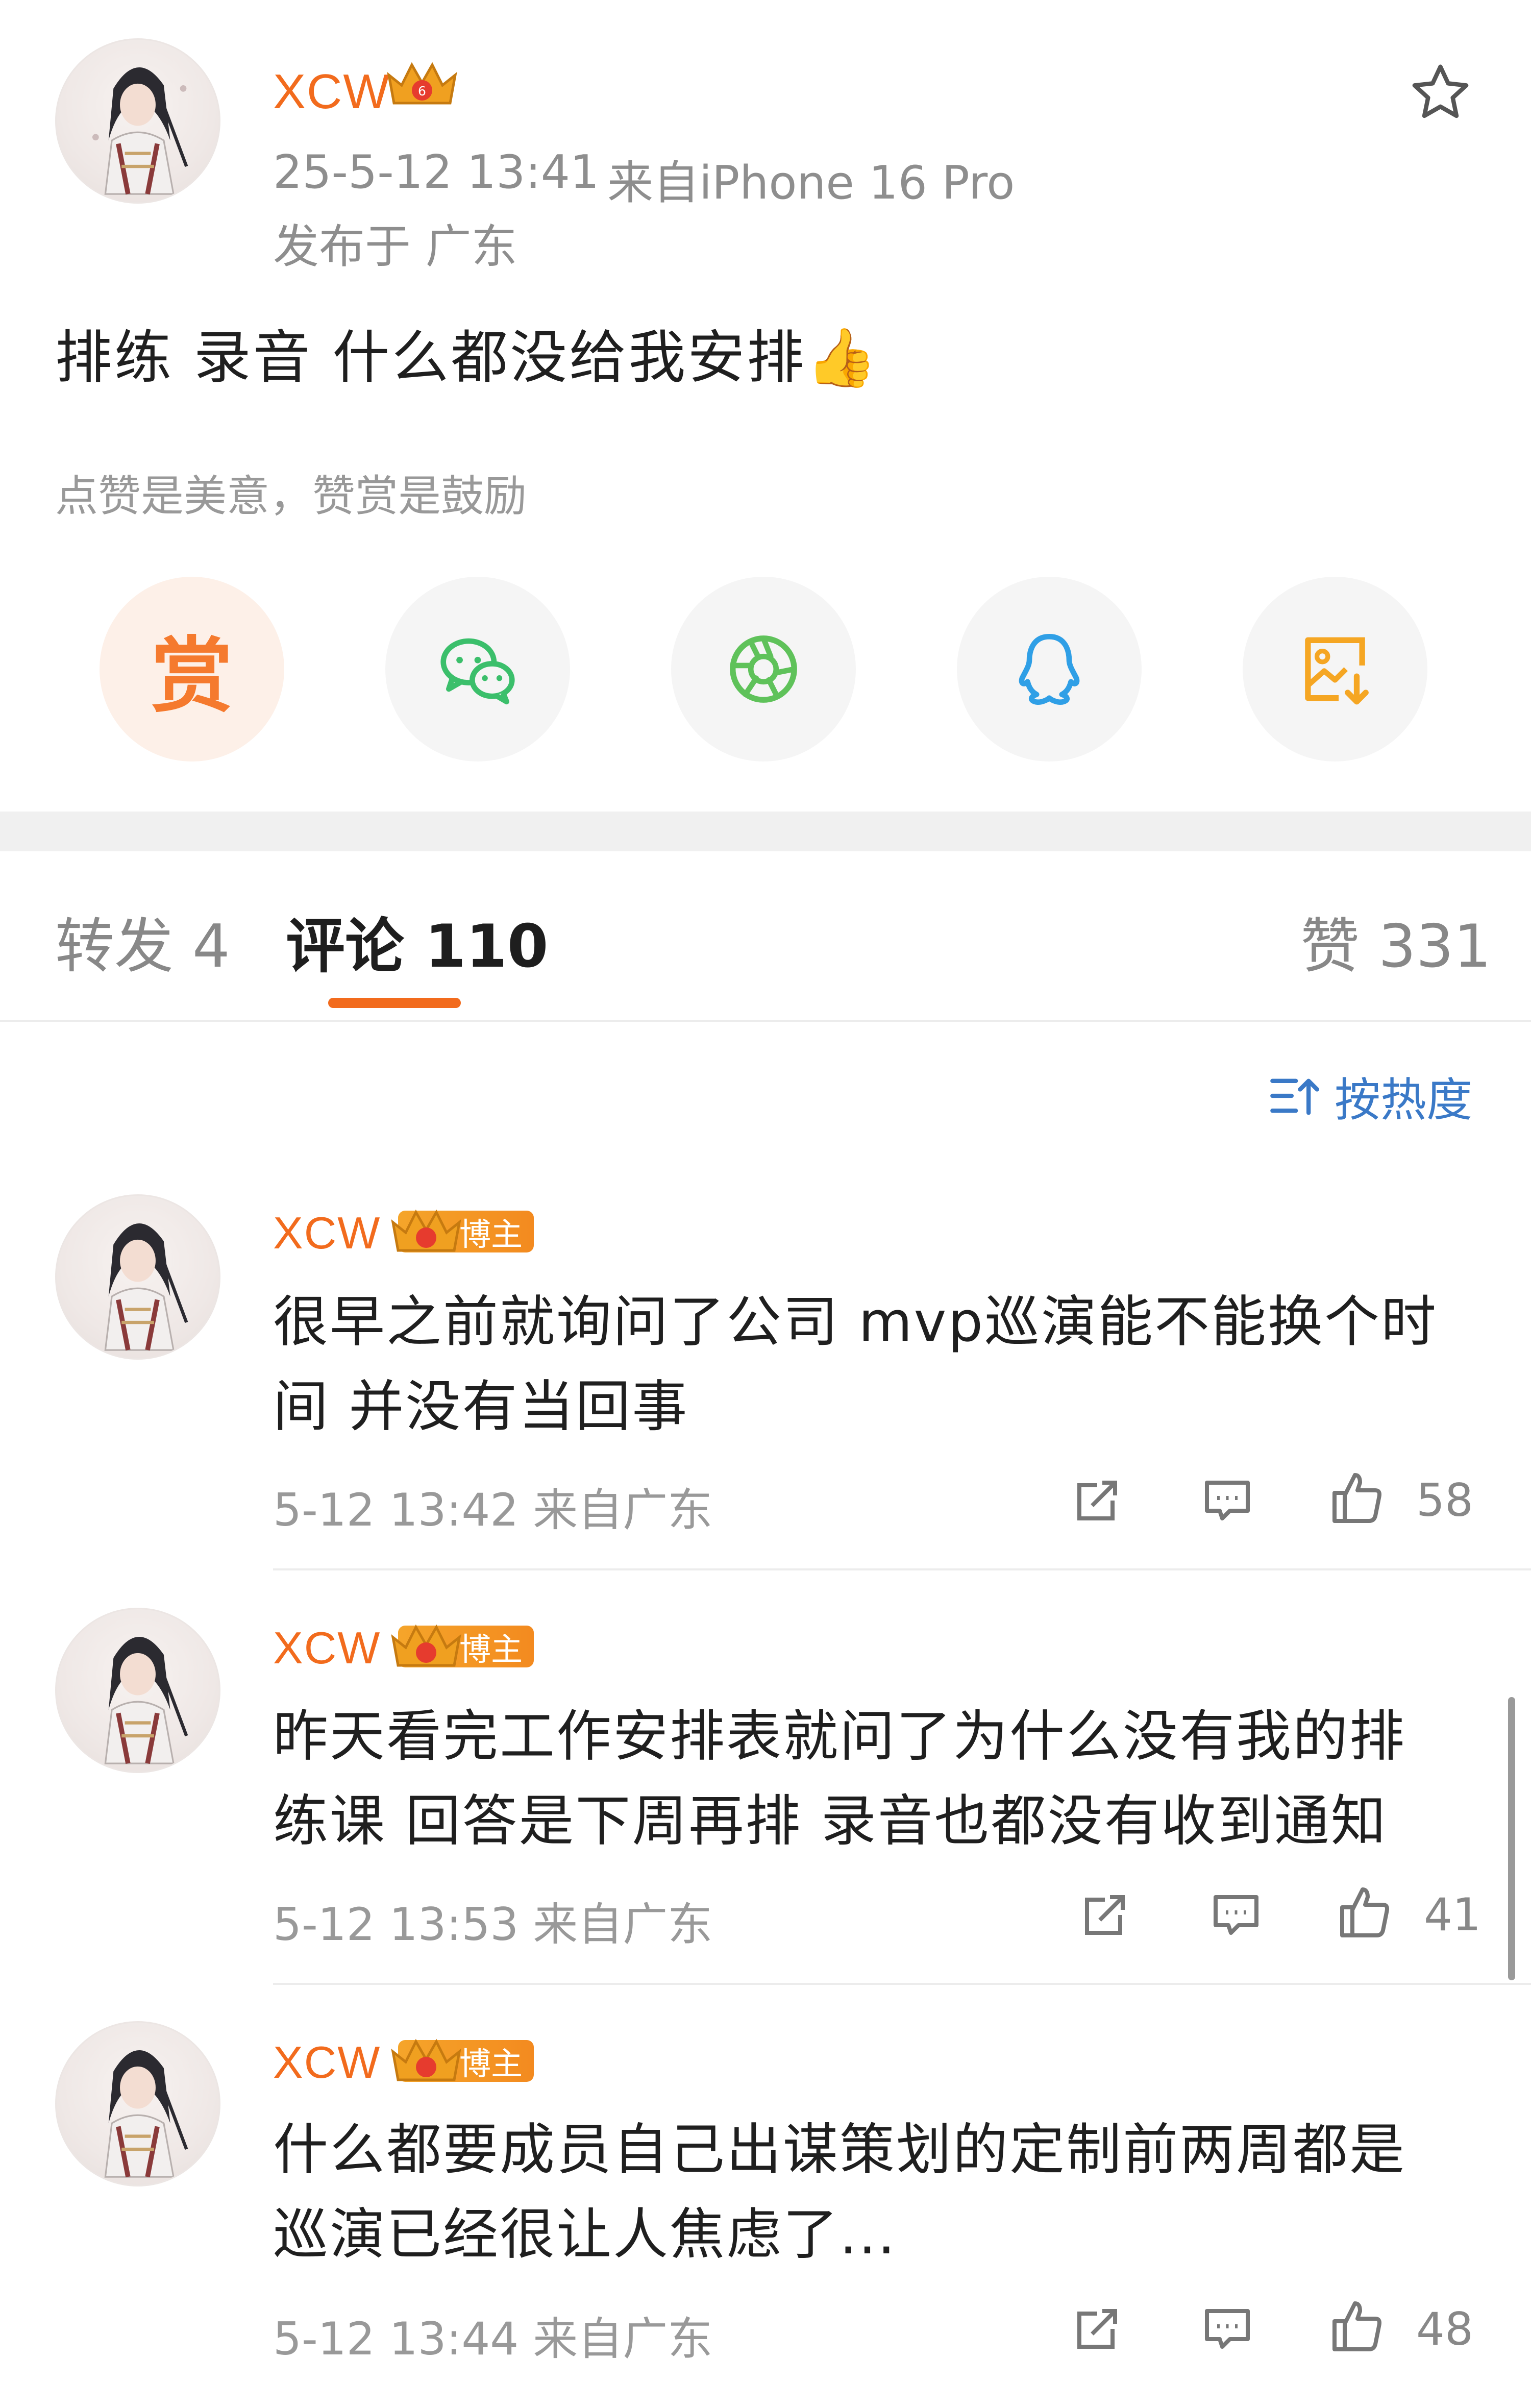 This screenshot has width=1531, height=2408. What do you see at coordinates (436, 172) in the screenshot?
I see `post-timestamp: 25-5-12 13:41` at bounding box center [436, 172].